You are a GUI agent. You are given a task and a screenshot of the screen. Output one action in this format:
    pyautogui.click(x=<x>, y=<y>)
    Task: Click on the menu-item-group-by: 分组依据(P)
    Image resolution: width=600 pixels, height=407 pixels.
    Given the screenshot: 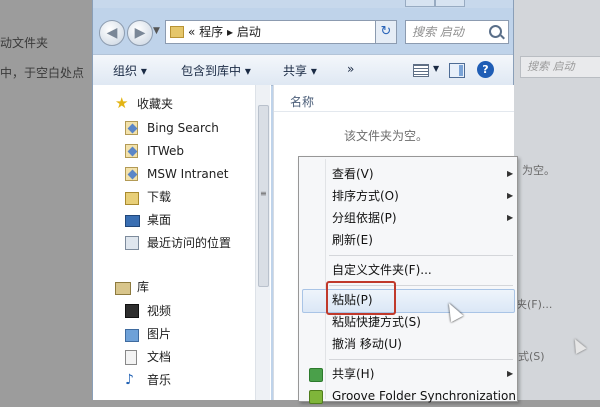 What is the action you would take?
    pyautogui.click(x=364, y=218)
    